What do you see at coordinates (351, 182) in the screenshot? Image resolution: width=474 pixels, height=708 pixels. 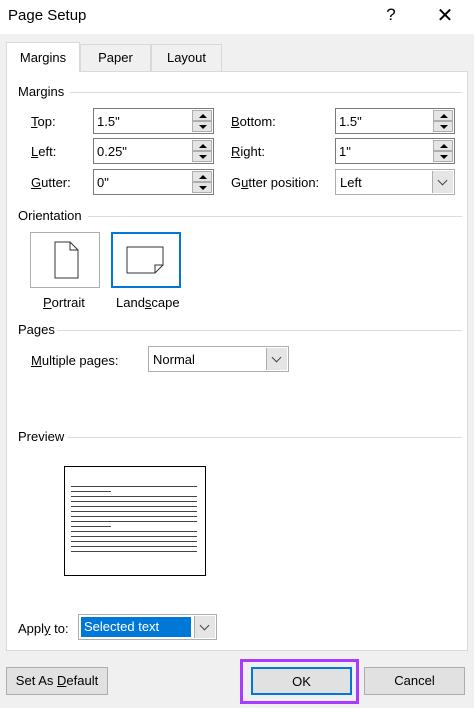 I see `gutter-position-value: Left` at bounding box center [351, 182].